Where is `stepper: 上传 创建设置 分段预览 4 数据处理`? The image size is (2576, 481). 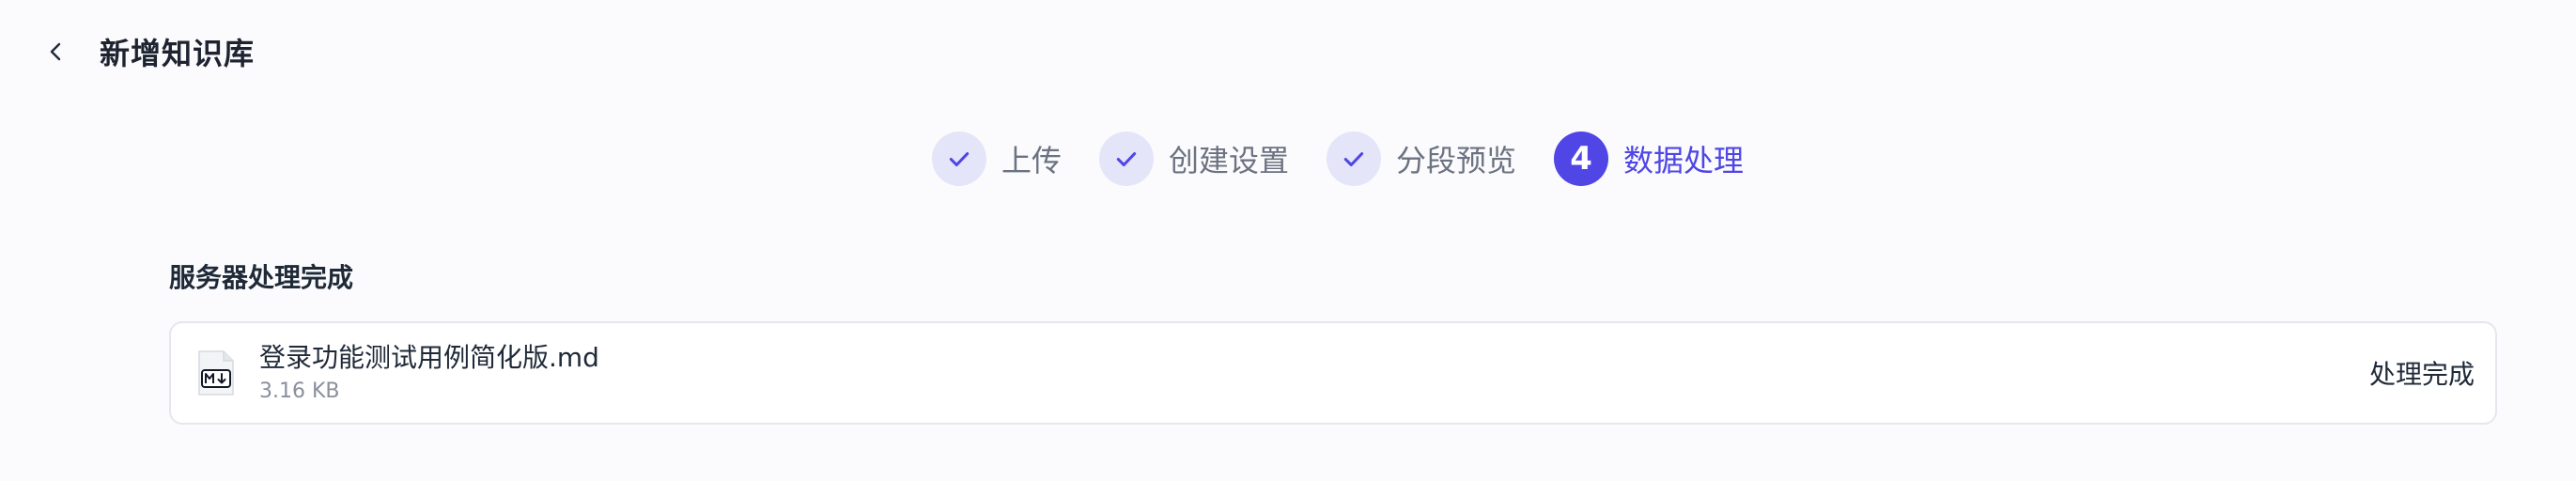
stepper: 上传 创建设置 分段预览 4 数据处理 is located at coordinates (1338, 159).